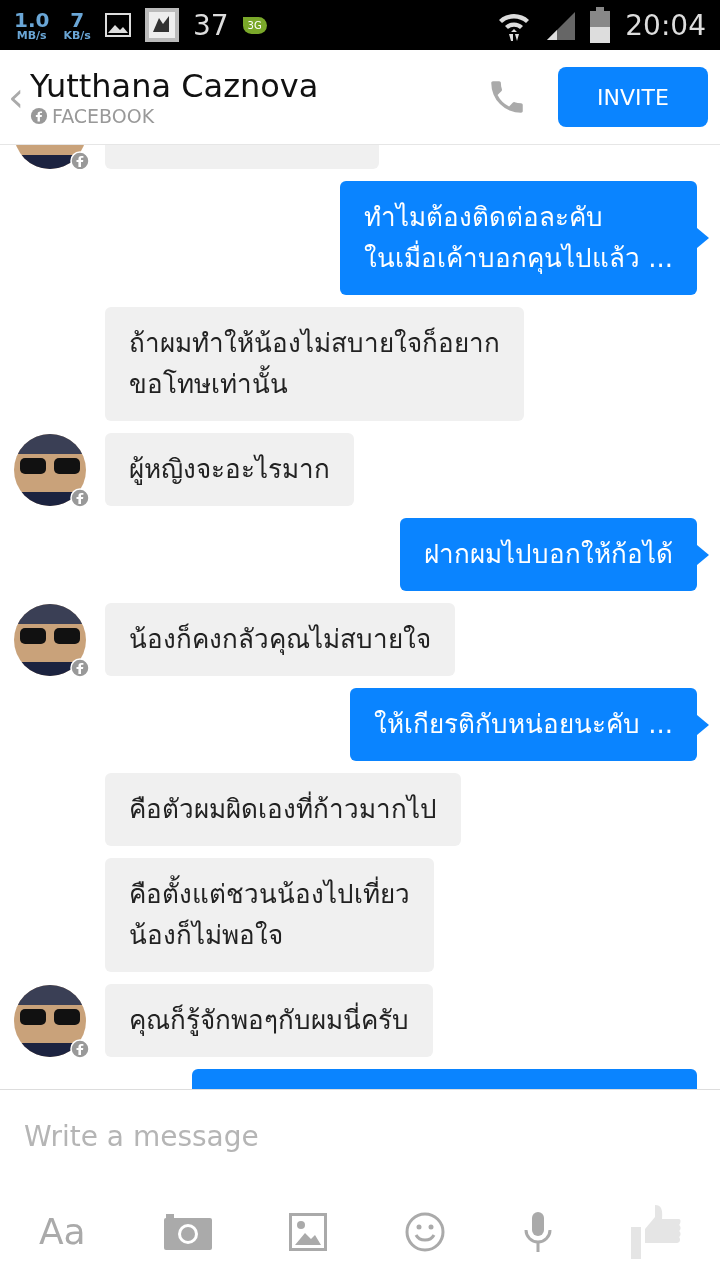 The height and width of the screenshot is (1280, 720). I want to click on clock: 20:04, so click(665, 25).